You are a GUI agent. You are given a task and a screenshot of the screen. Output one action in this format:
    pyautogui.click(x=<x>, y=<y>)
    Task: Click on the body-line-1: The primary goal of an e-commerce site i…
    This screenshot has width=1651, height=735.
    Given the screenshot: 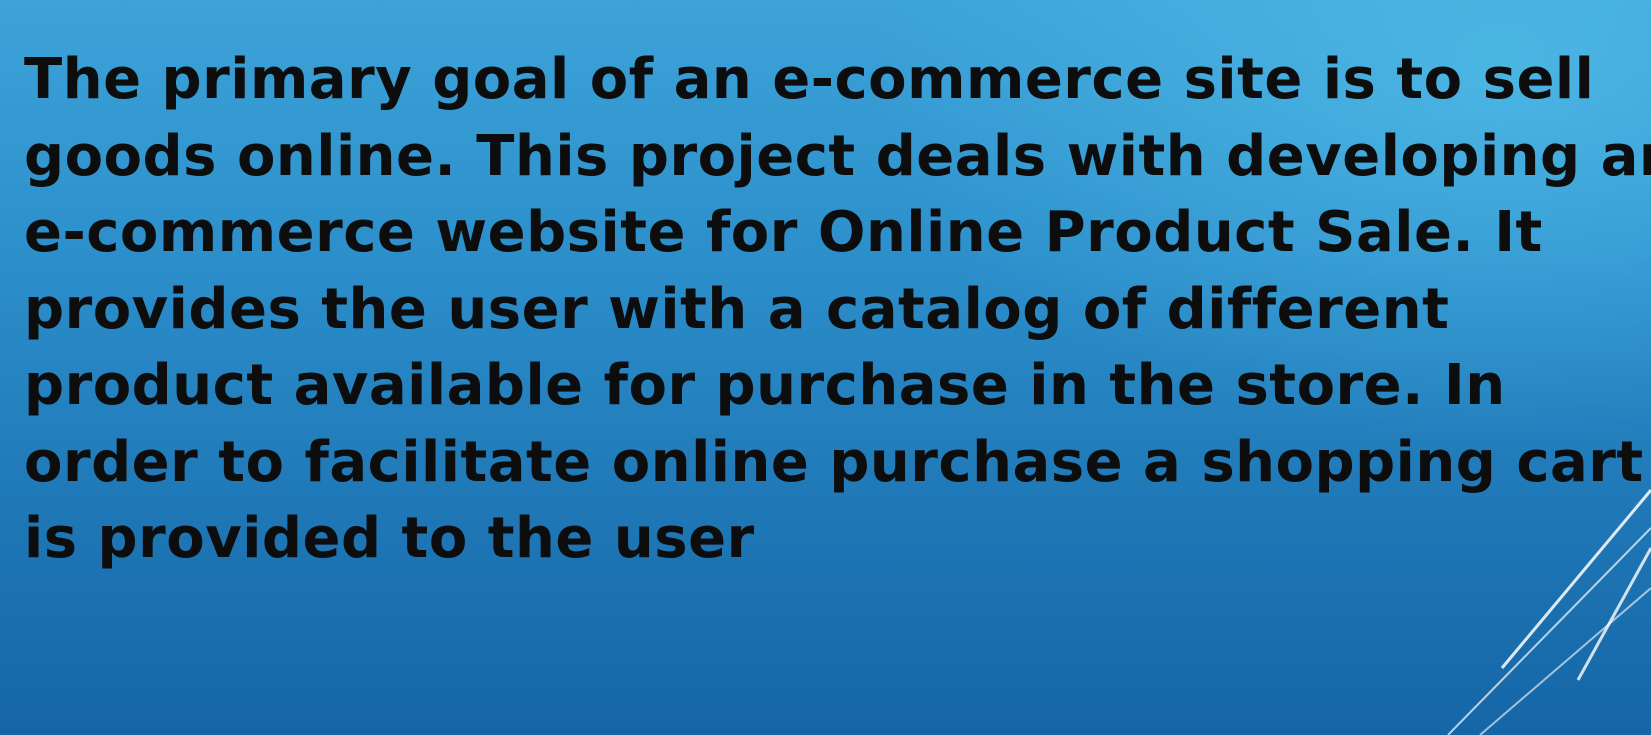 What is the action you would take?
    pyautogui.click(x=809, y=79)
    